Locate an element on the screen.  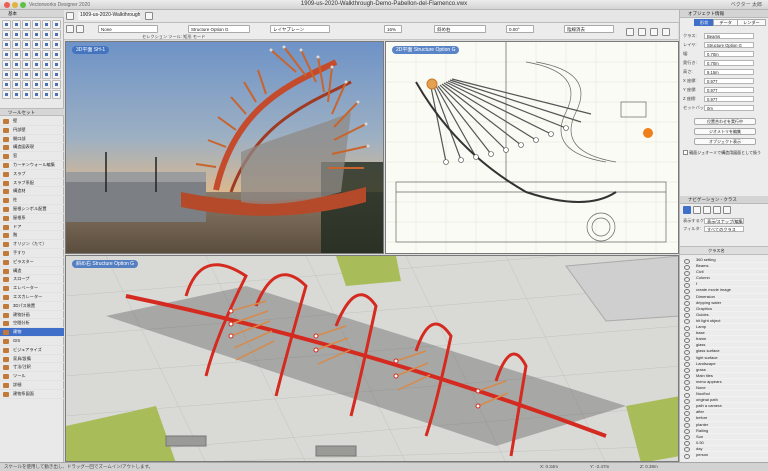
toolset-item: 建物 is located at coordinates (32, 332).